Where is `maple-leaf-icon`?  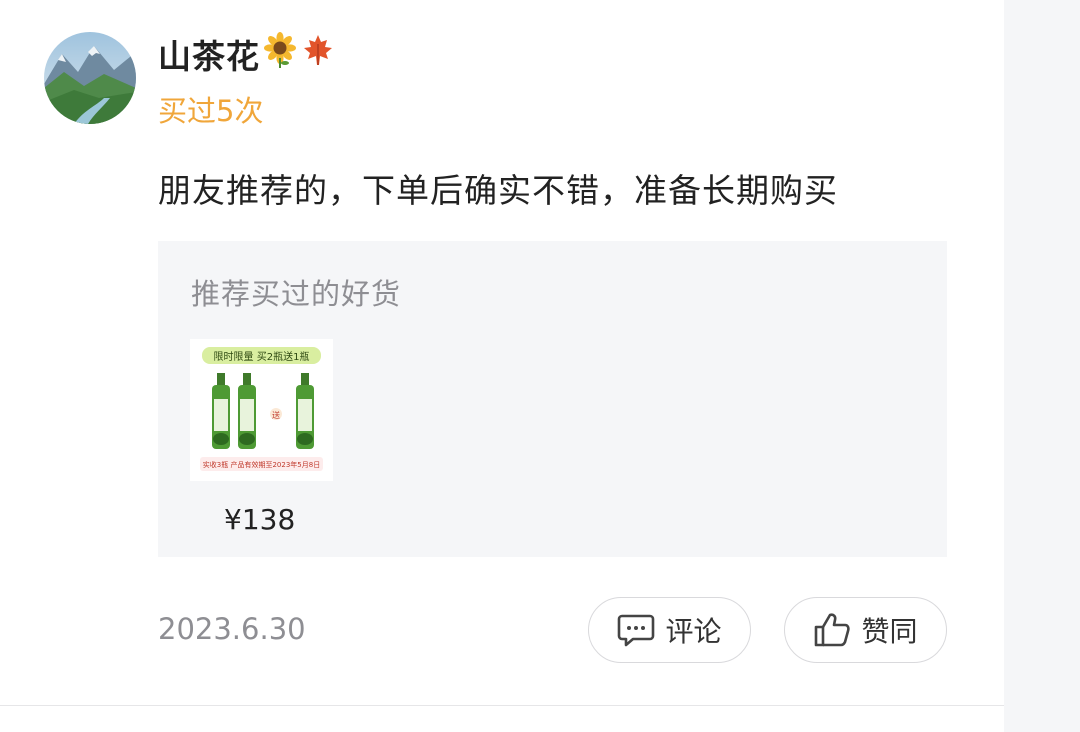
maple-leaf-icon is located at coordinates (318, 54).